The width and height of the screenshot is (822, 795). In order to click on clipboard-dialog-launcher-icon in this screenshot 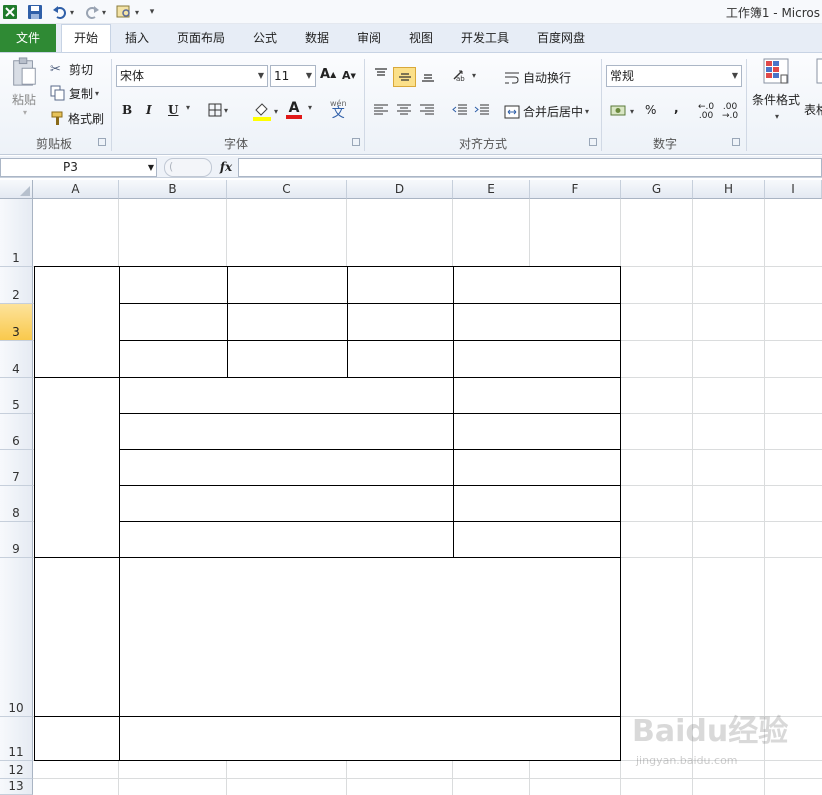, I will do `click(102, 142)`.